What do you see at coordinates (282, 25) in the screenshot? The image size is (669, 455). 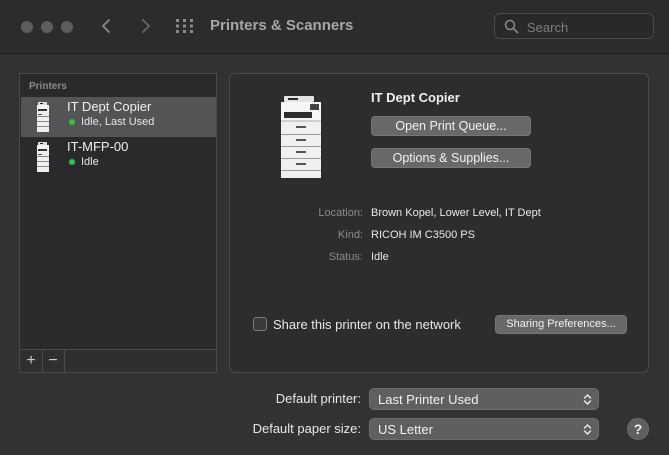 I see `window-title: Printers & Scanners` at bounding box center [282, 25].